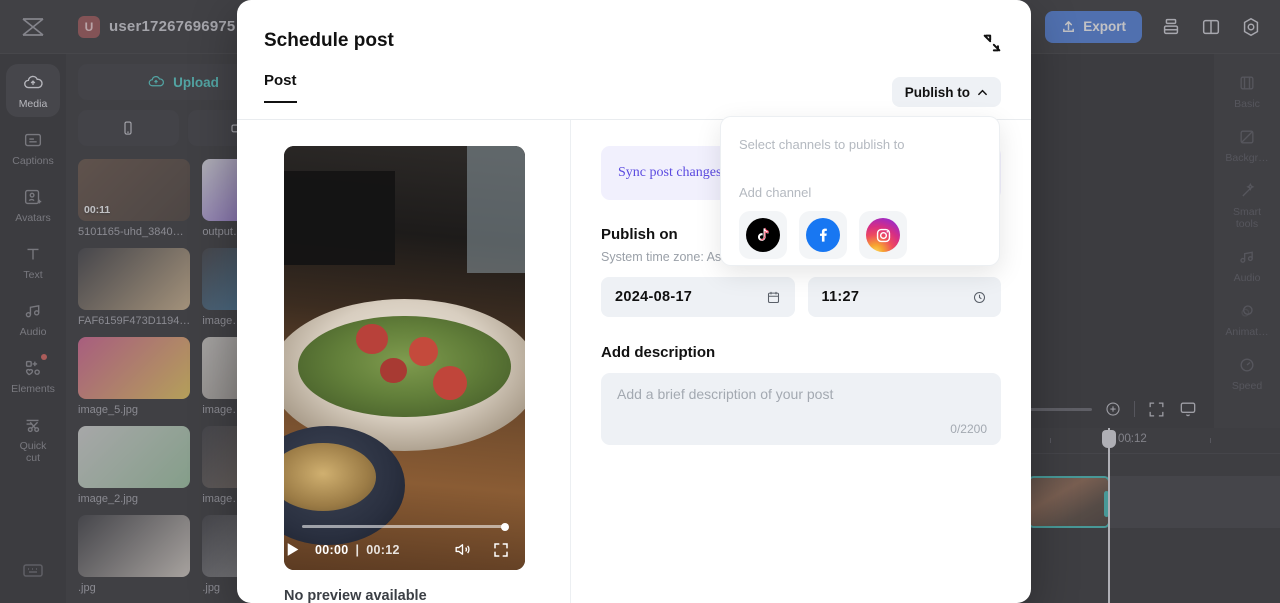 This screenshot has height=603, width=1280. I want to click on tiktok-icon, so click(763, 234).